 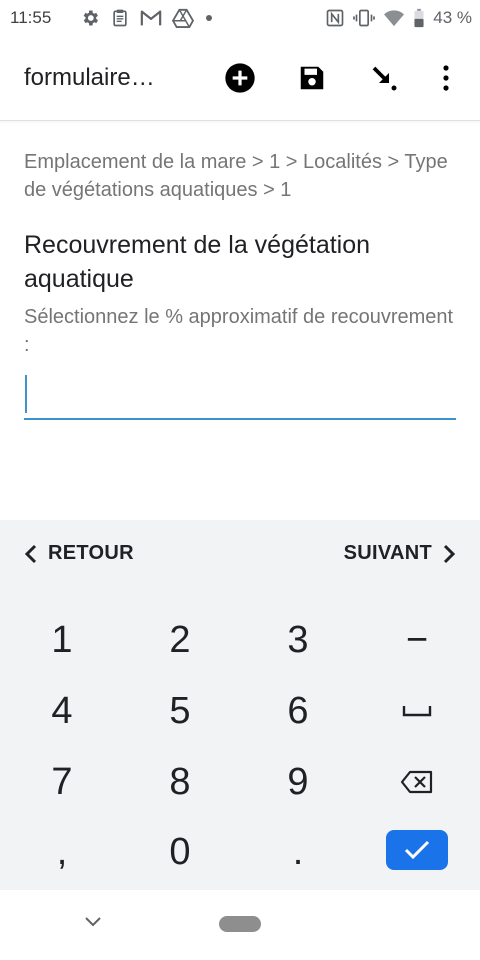 What do you see at coordinates (91, 553) in the screenshot?
I see `back-label: RETOUR` at bounding box center [91, 553].